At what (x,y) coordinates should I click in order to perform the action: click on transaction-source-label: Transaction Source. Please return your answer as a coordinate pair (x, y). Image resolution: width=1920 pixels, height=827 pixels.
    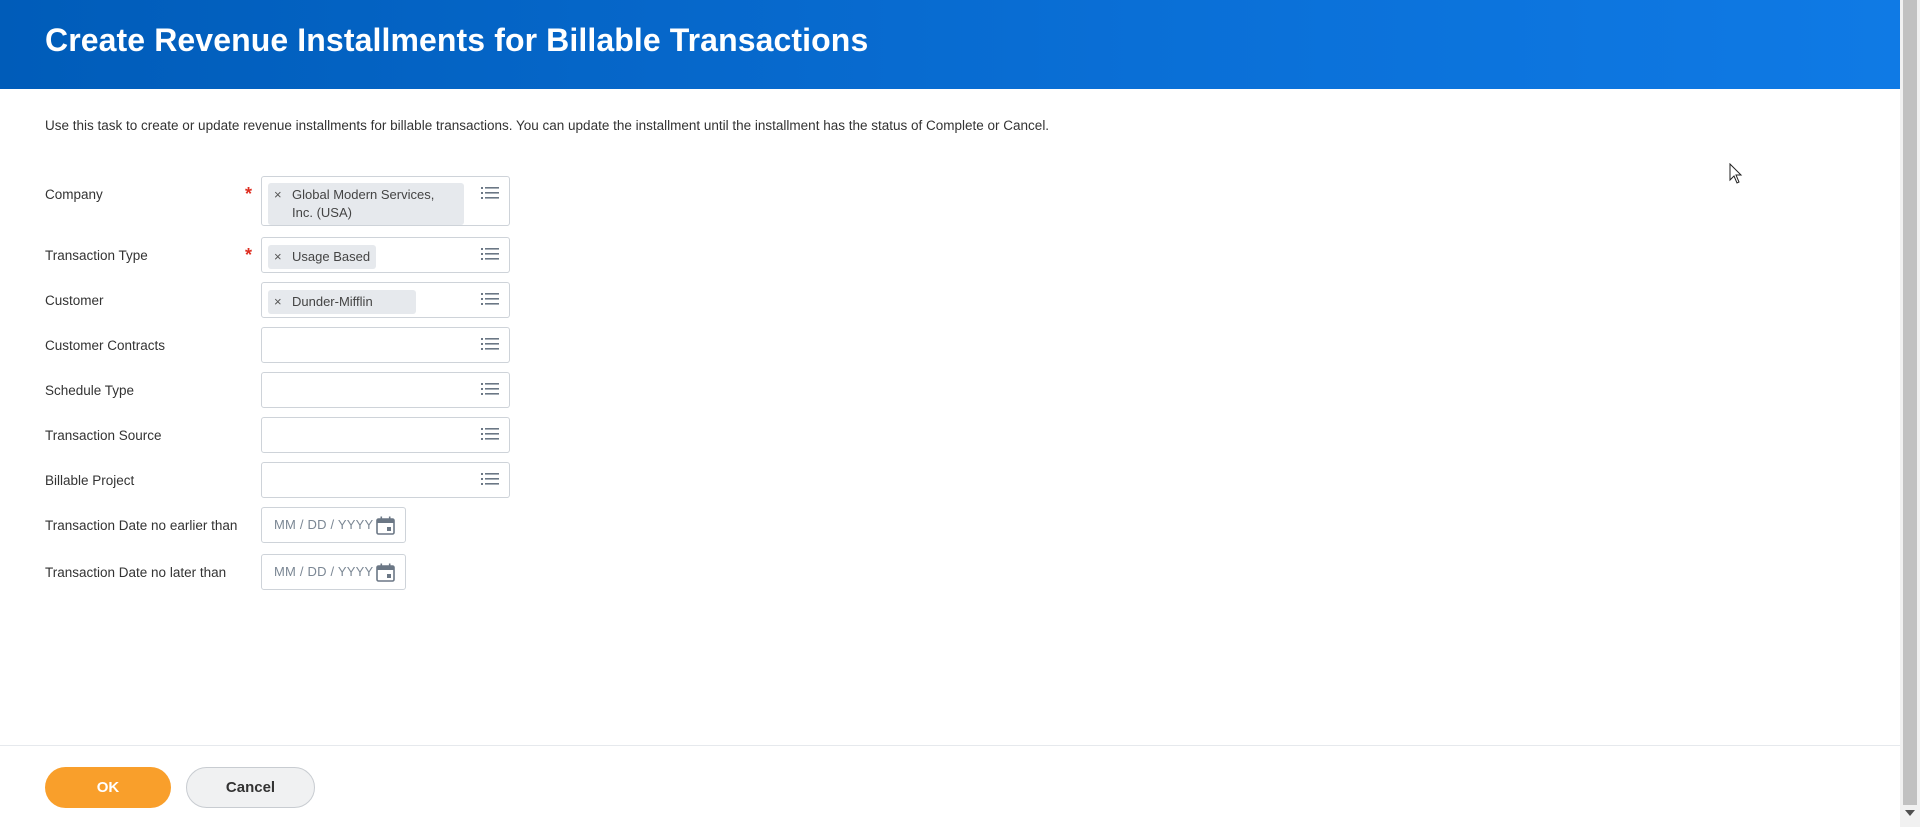
    Looking at the image, I should click on (103, 435).